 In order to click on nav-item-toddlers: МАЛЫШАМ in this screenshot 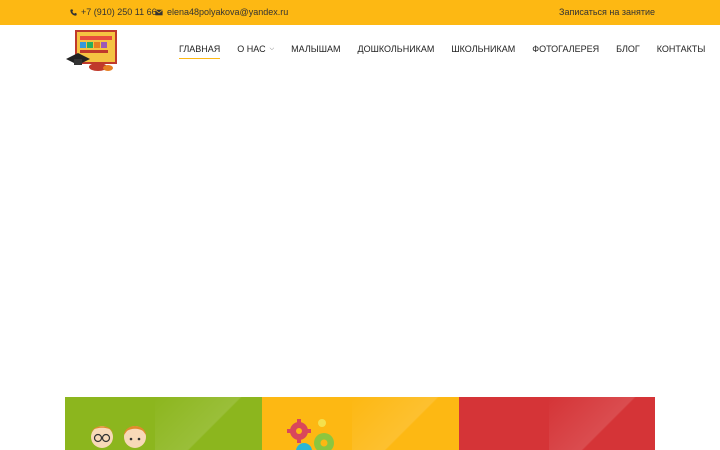, I will do `click(315, 49)`.